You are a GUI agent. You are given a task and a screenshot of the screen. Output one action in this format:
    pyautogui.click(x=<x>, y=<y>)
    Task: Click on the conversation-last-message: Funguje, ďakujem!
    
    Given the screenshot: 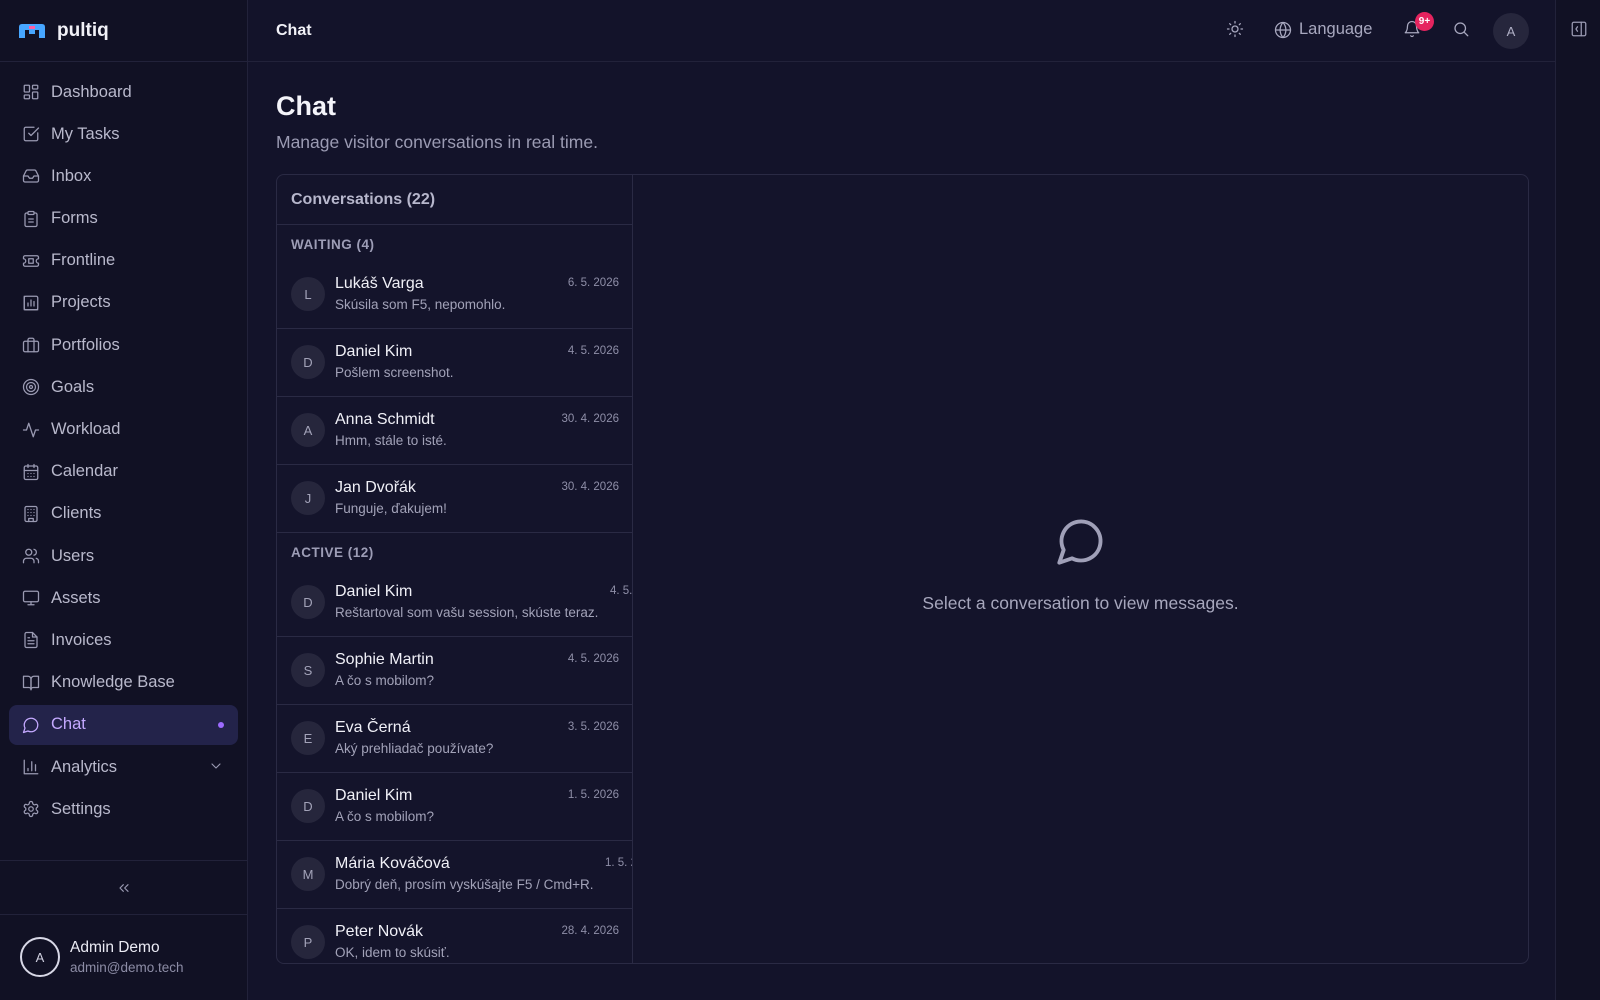 What is the action you would take?
    pyautogui.click(x=391, y=508)
    